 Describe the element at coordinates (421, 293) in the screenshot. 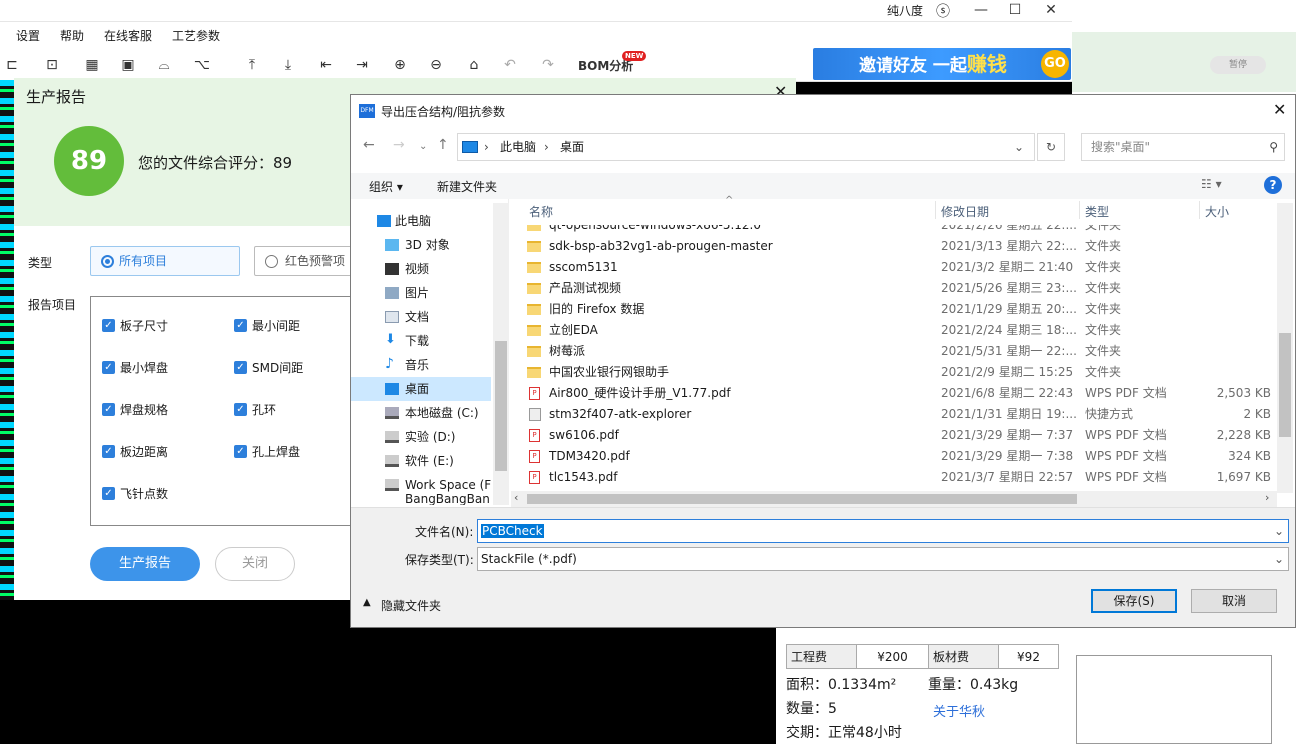

I see `nav-pictures: 图片` at that location.